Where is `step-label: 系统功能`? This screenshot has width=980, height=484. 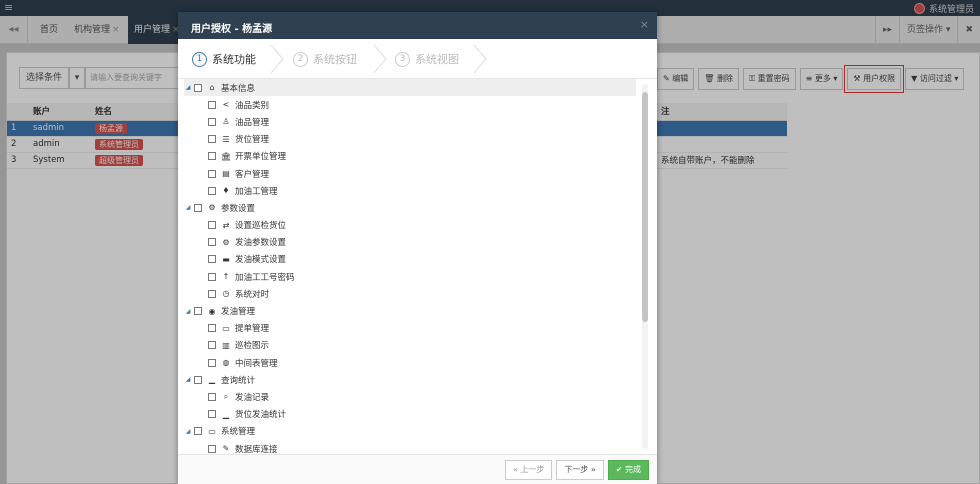 step-label: 系统功能 is located at coordinates (234, 59).